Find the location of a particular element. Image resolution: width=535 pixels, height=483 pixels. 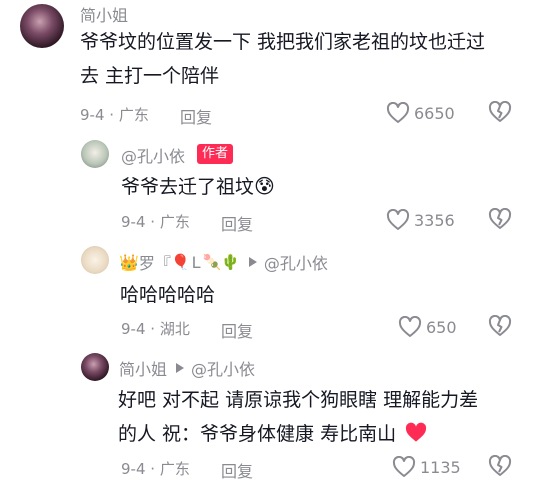

comment-text-line: 好吧 对不起 请原谅我个狗眼瞎 理解能力差 is located at coordinates (298, 400).